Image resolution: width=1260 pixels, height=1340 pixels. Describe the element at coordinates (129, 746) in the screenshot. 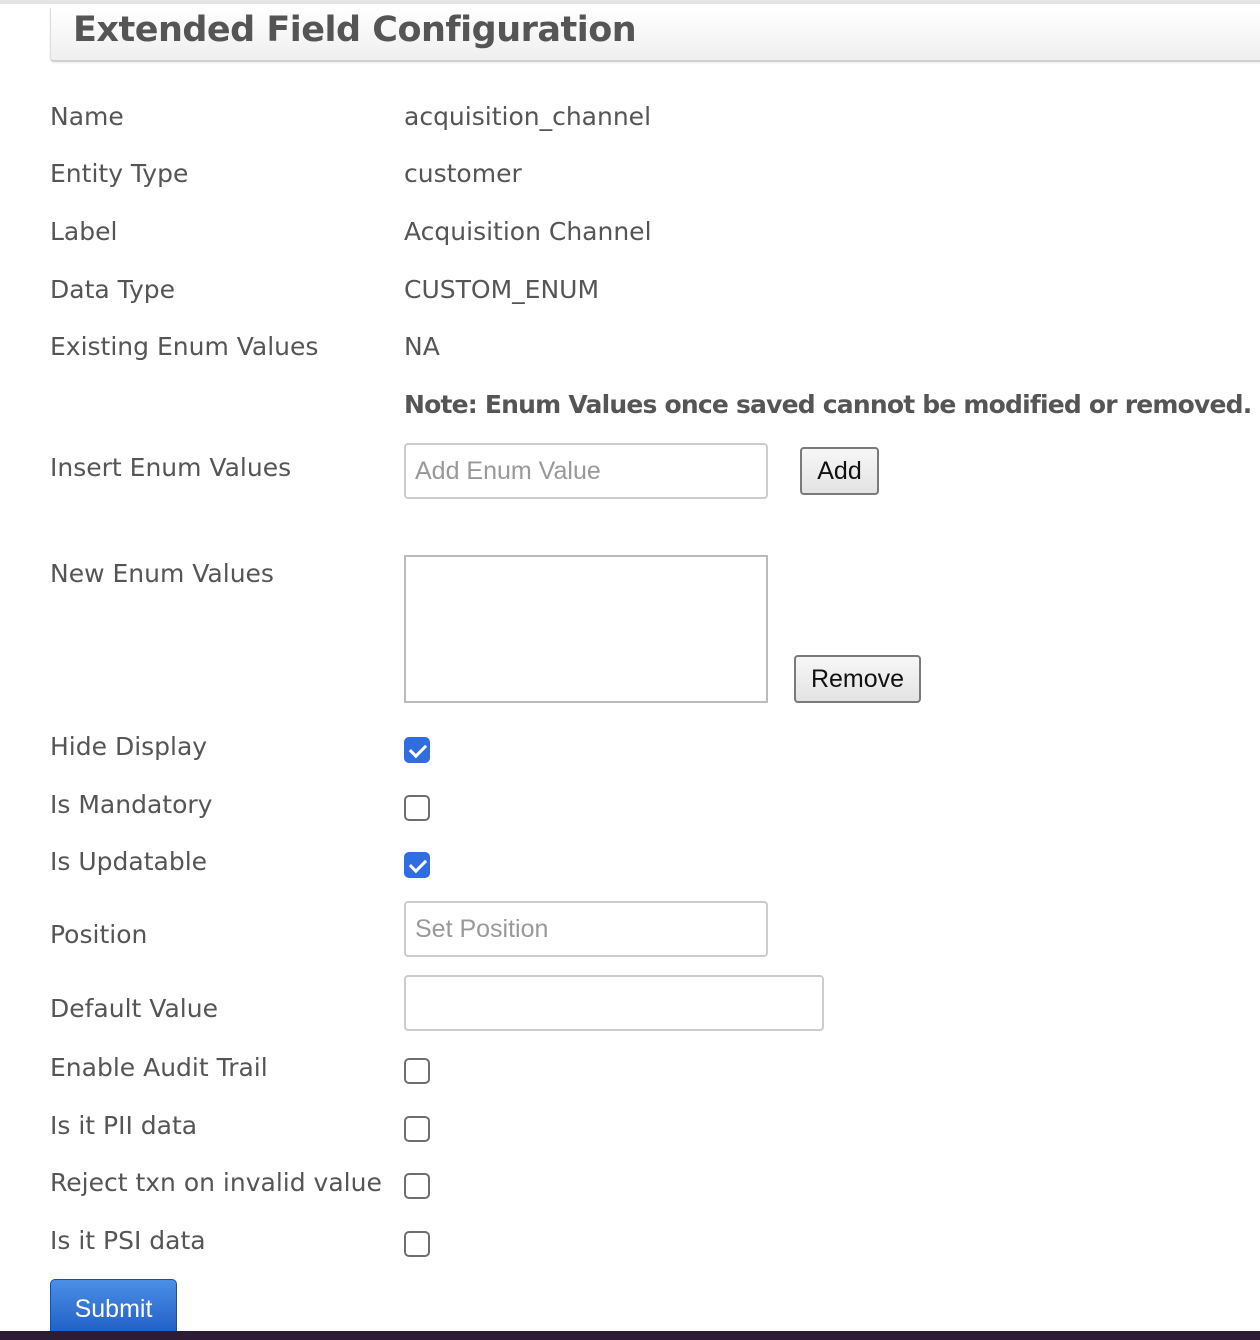

I see `hide-display-label: Hide Display` at that location.